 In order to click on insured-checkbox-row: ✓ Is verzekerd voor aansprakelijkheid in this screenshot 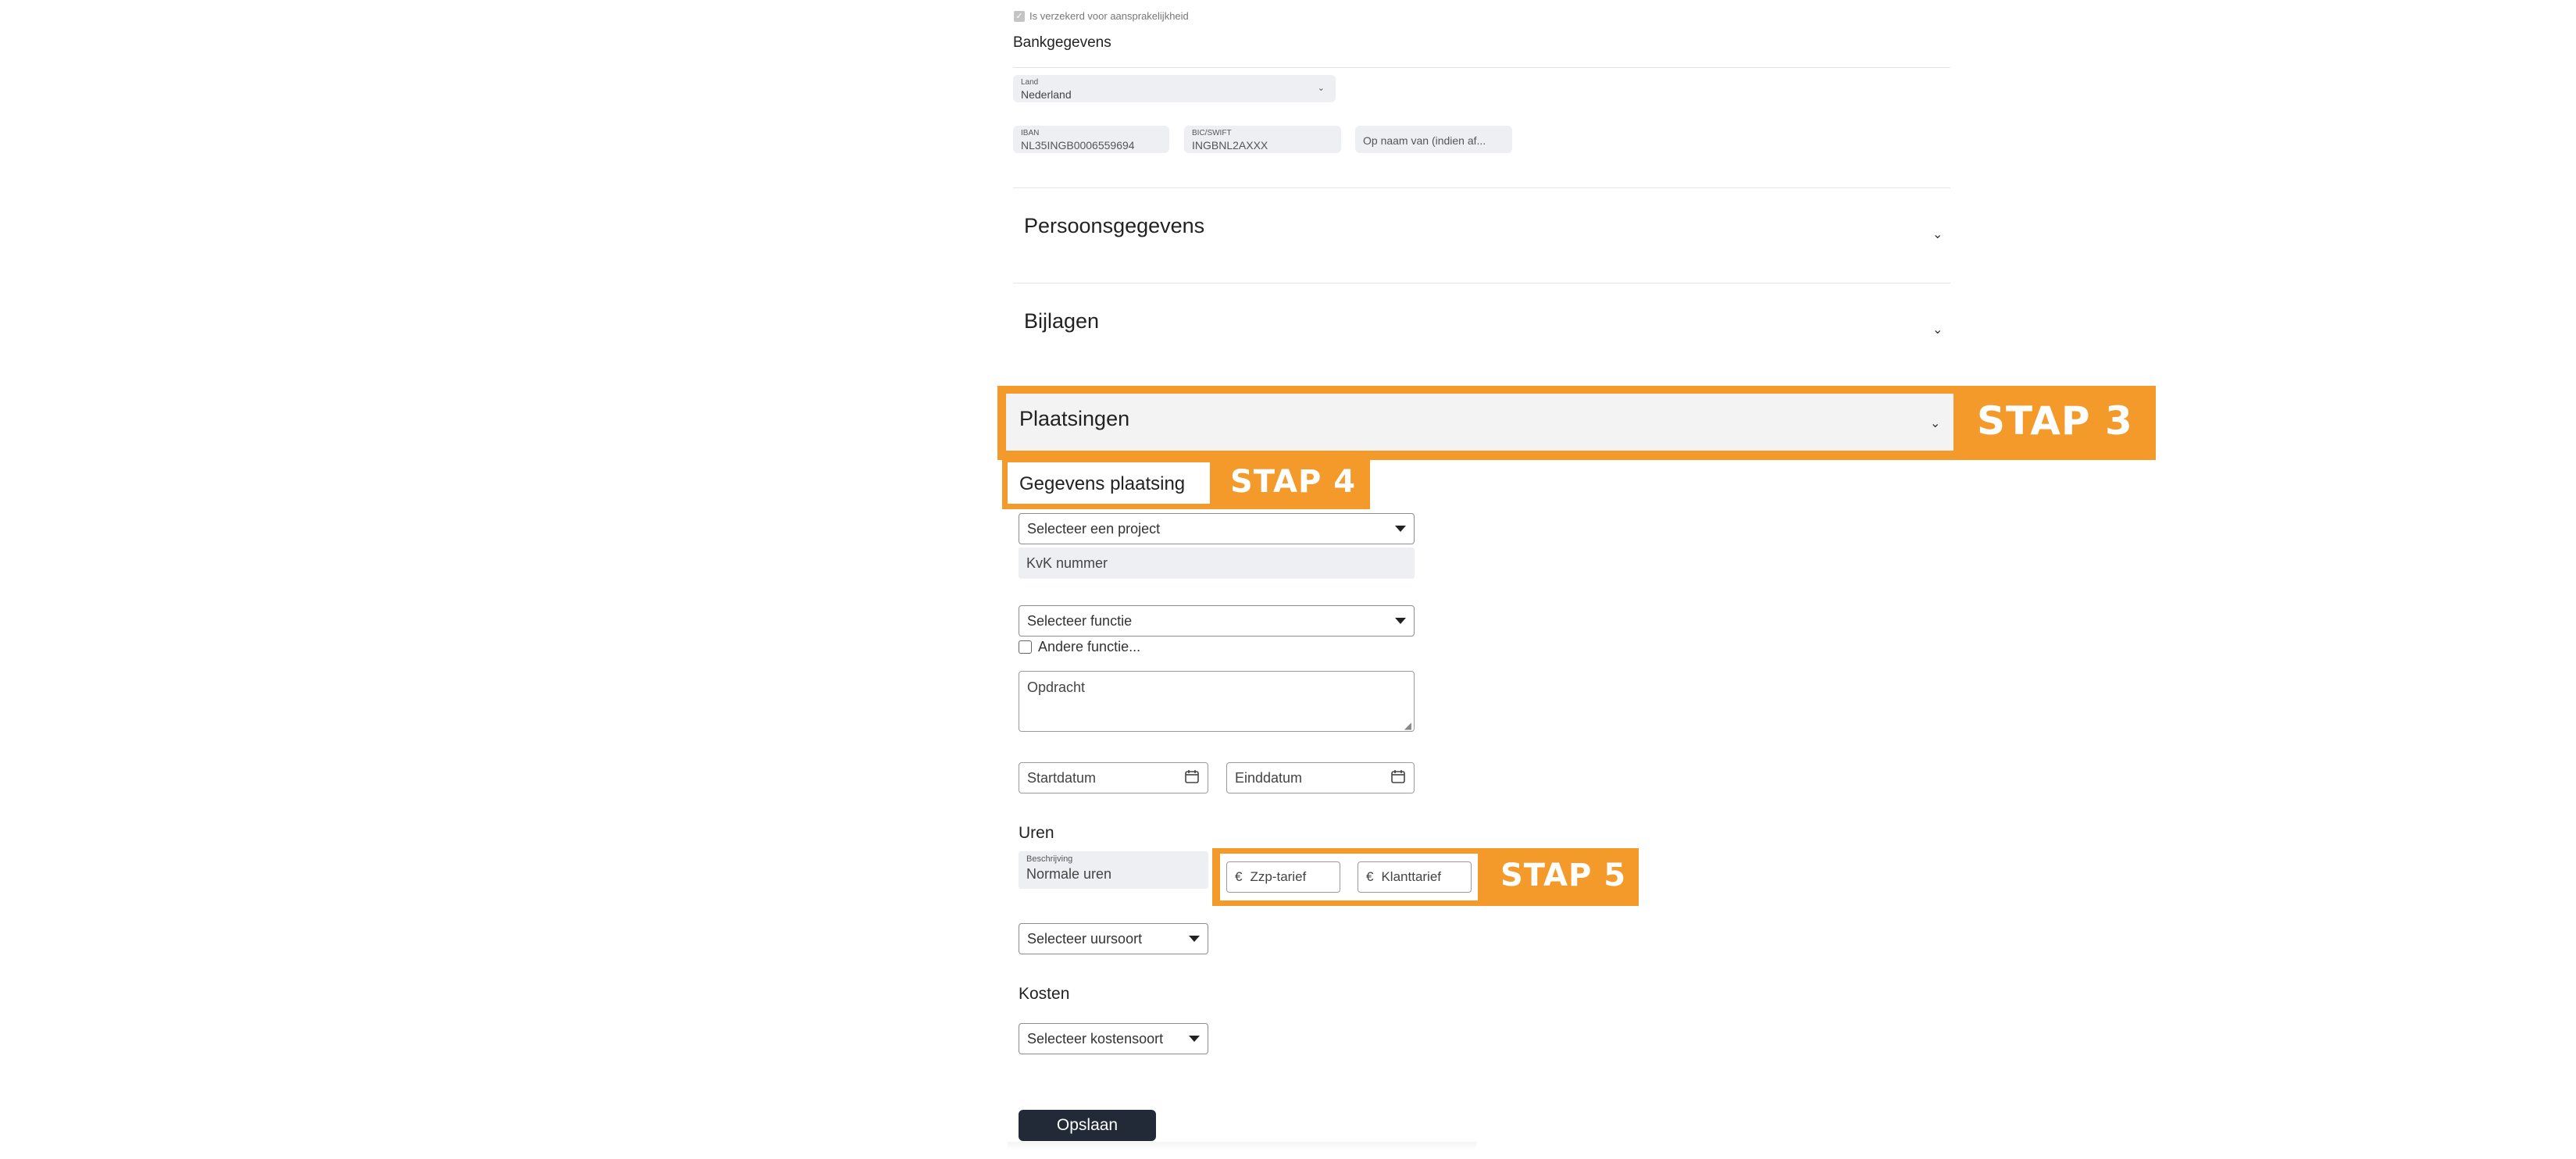, I will do `click(1101, 16)`.